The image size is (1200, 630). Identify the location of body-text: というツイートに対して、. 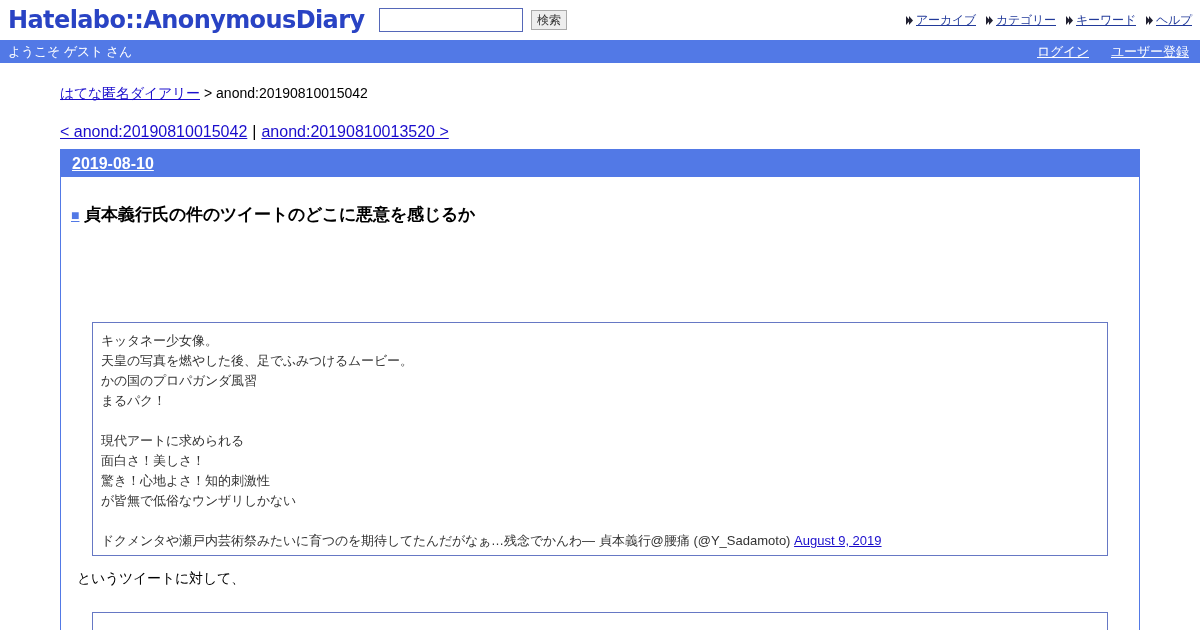
(161, 579).